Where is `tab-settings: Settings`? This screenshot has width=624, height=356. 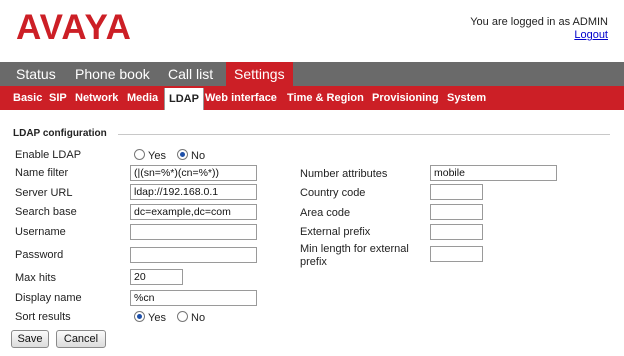
tab-settings: Settings is located at coordinates (259, 74).